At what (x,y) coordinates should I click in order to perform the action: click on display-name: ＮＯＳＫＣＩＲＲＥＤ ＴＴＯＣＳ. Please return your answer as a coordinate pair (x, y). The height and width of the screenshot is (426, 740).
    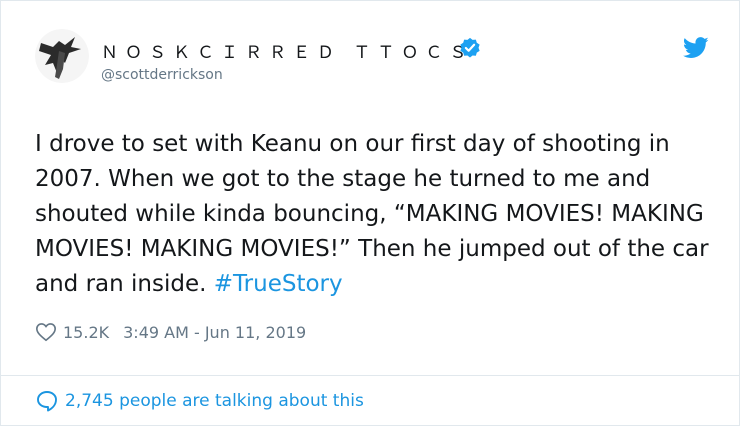
    Looking at the image, I should click on (287, 50).